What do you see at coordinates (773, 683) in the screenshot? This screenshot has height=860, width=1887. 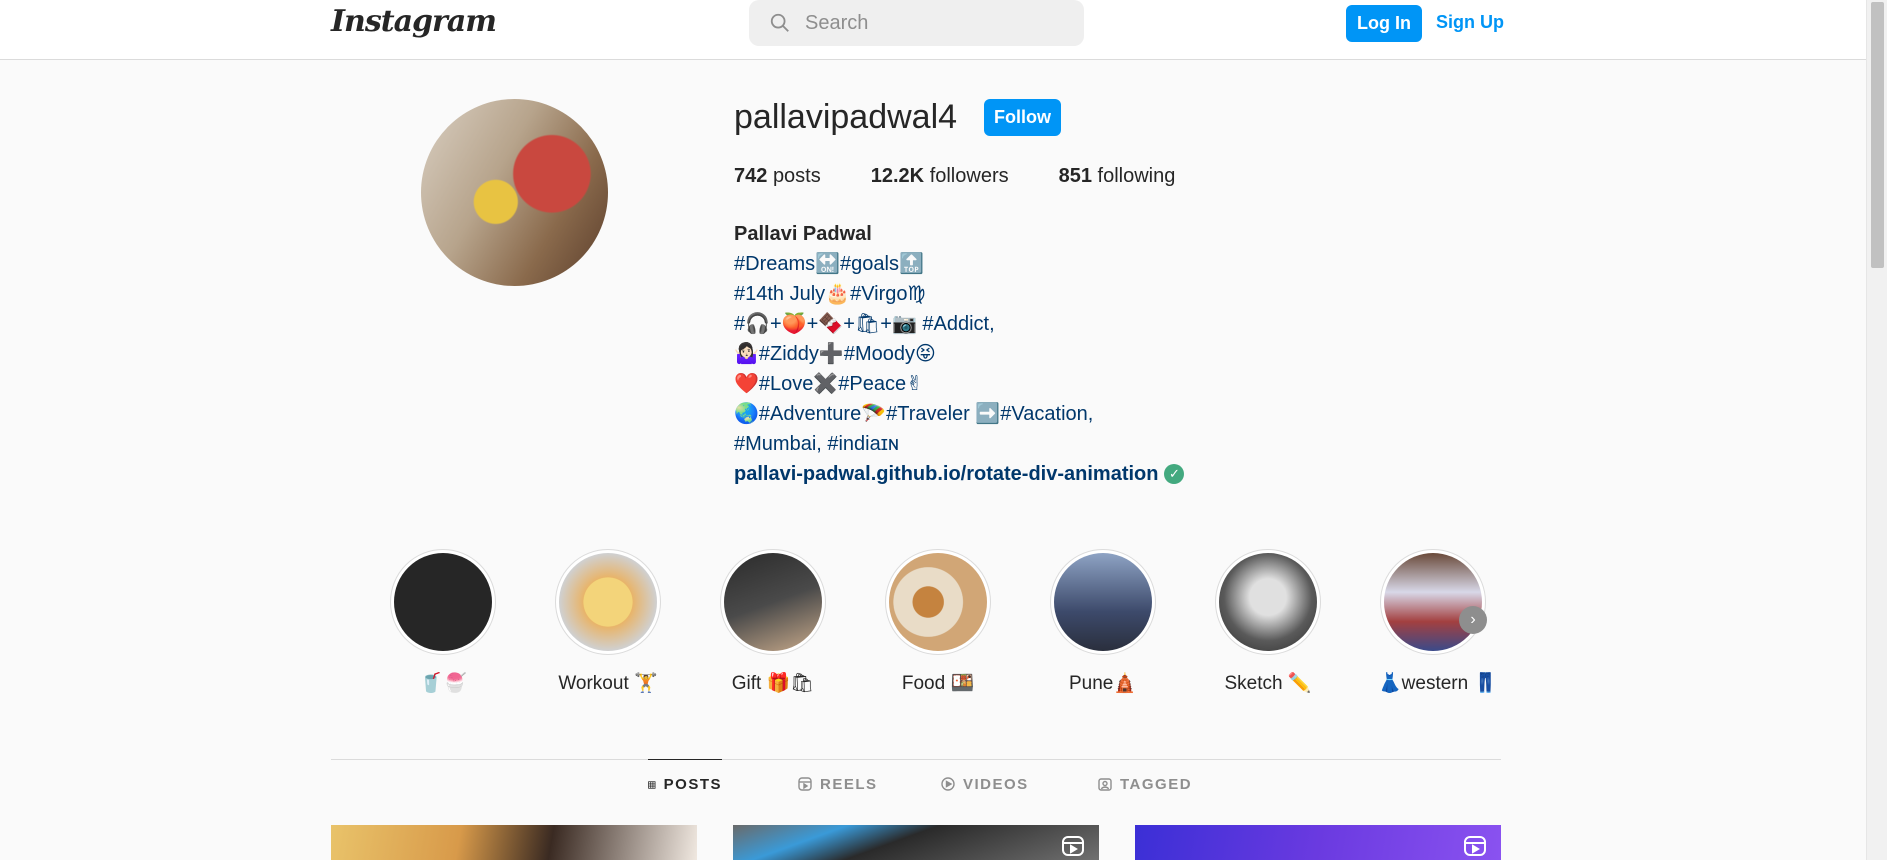 I see `highlight-label: Gift 🎁🛍` at bounding box center [773, 683].